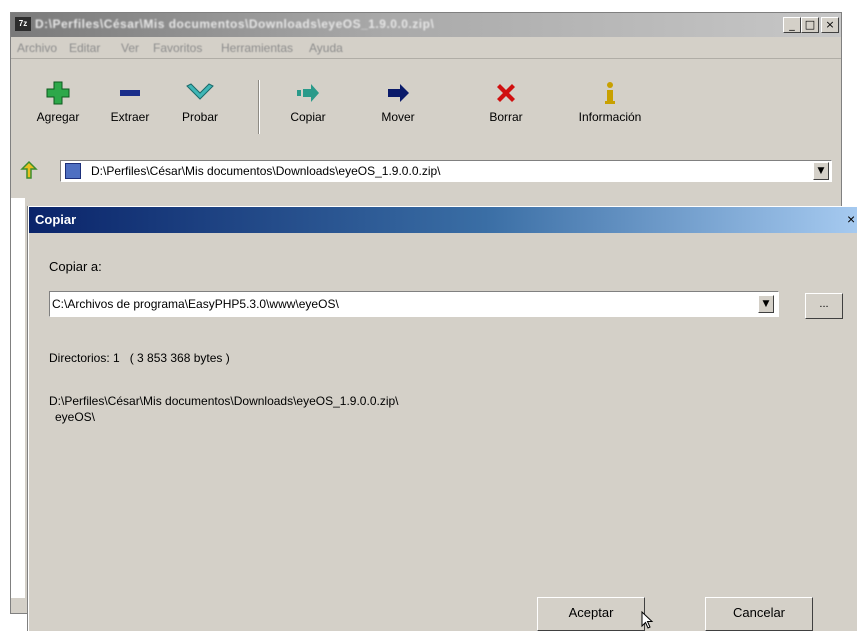 The height and width of the screenshot is (631, 857). I want to click on menu-ver: Ver, so click(130, 48).